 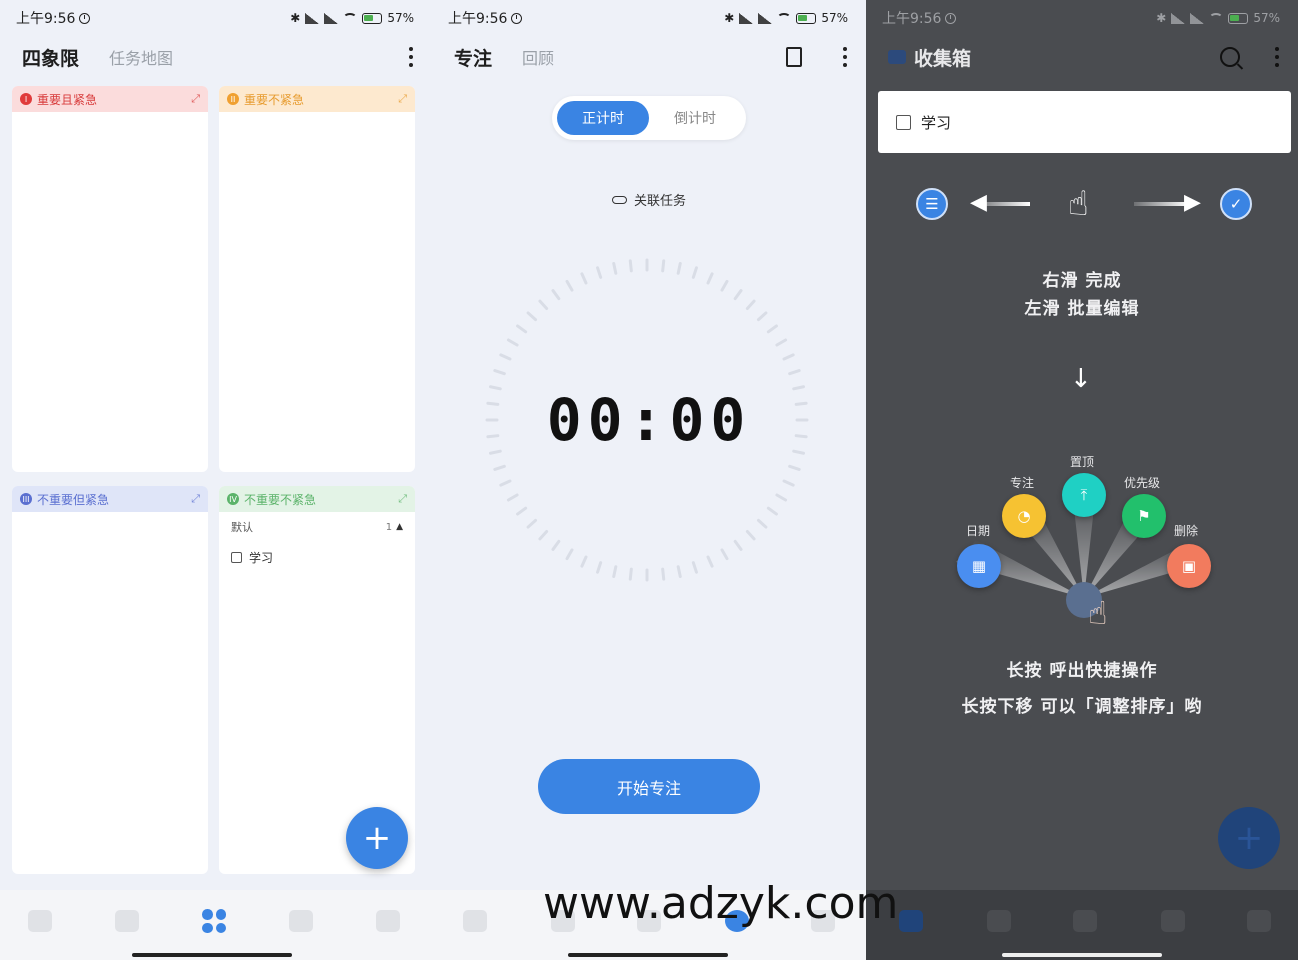 What do you see at coordinates (897, 57) in the screenshot?
I see `inbox-icon` at bounding box center [897, 57].